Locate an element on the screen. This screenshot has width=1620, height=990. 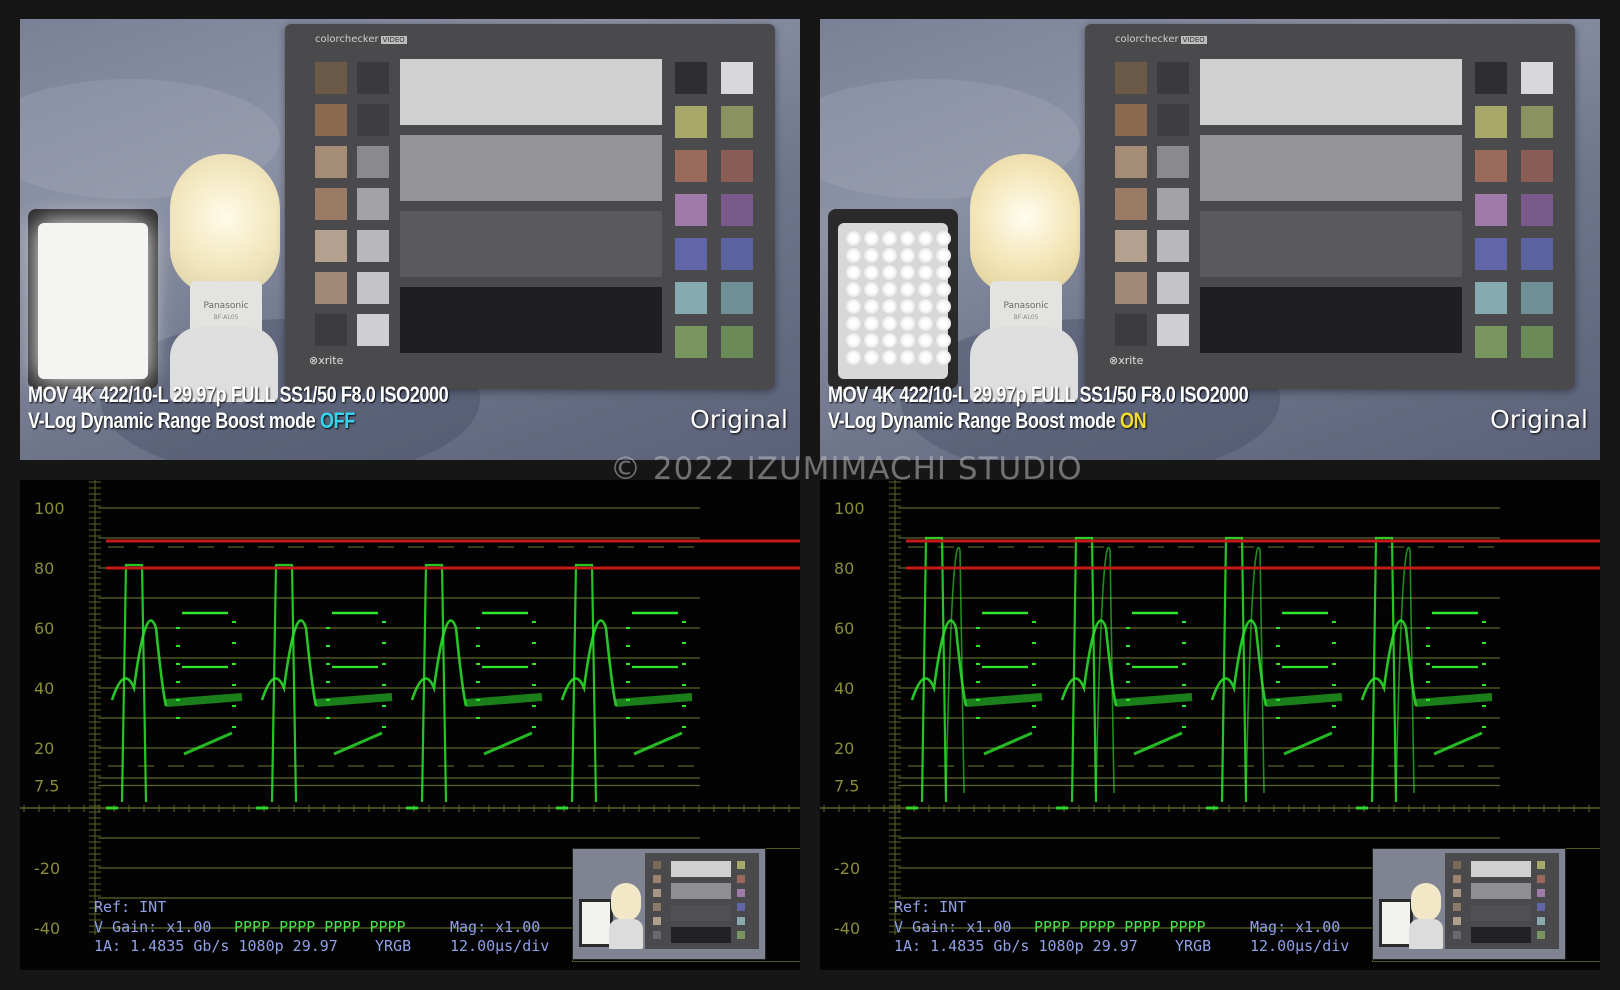
vgain-status: V Gain: x1.00 is located at coordinates (153, 927).